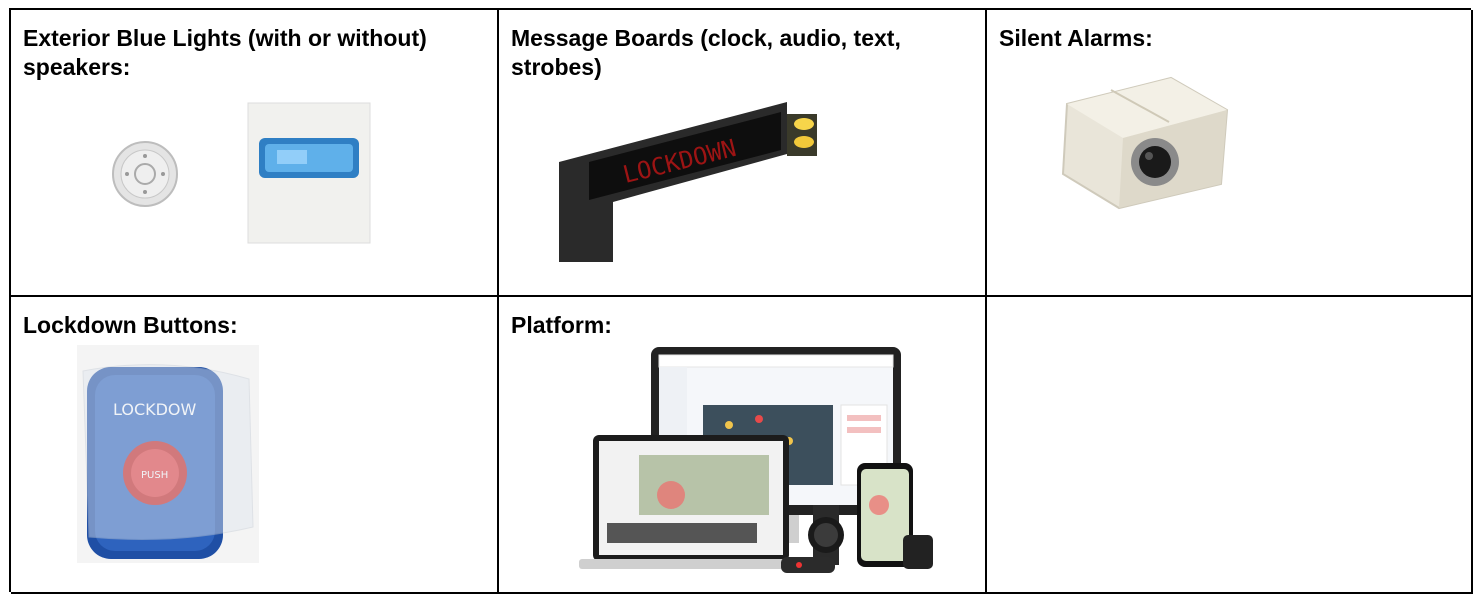 The image size is (1476, 594). Describe the element at coordinates (561, 325) in the screenshot. I see `cell-title: Platform:` at that location.